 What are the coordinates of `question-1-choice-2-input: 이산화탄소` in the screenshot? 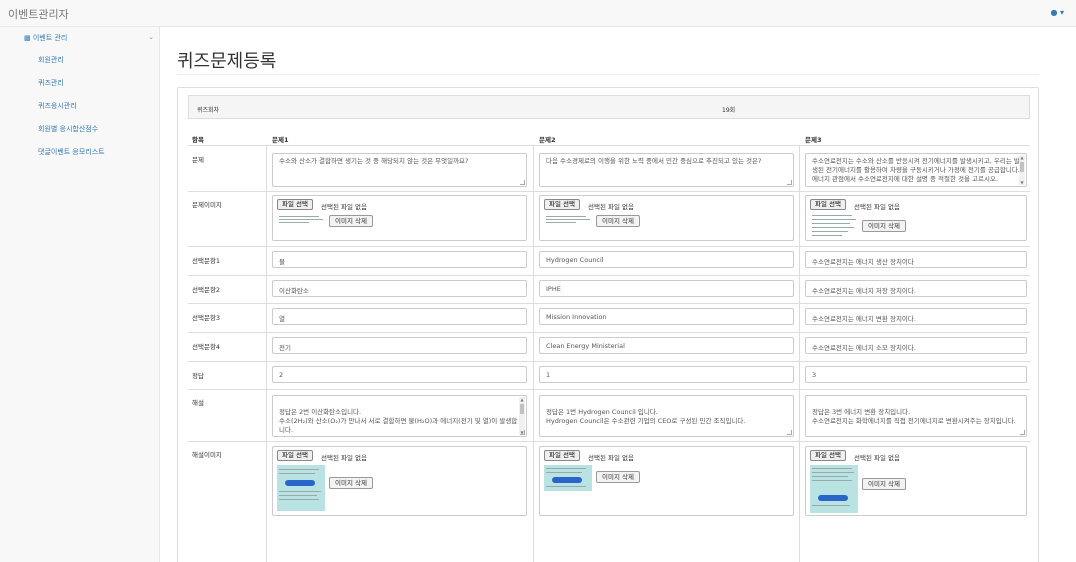 It's located at (399, 288).